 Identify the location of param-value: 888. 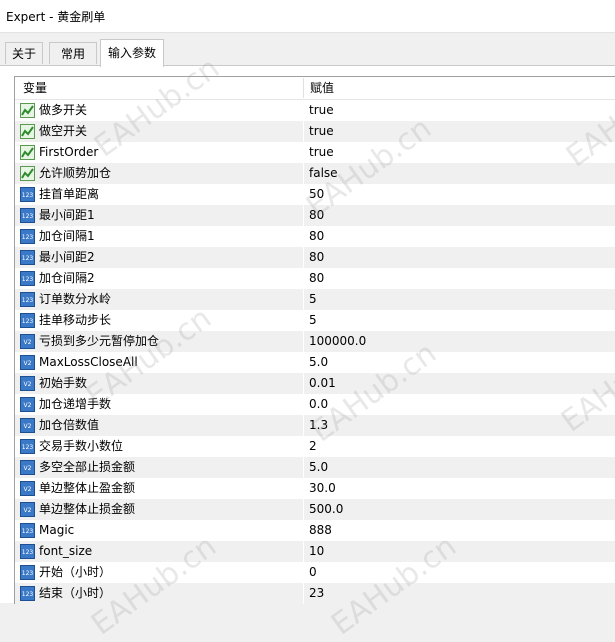
(320, 530).